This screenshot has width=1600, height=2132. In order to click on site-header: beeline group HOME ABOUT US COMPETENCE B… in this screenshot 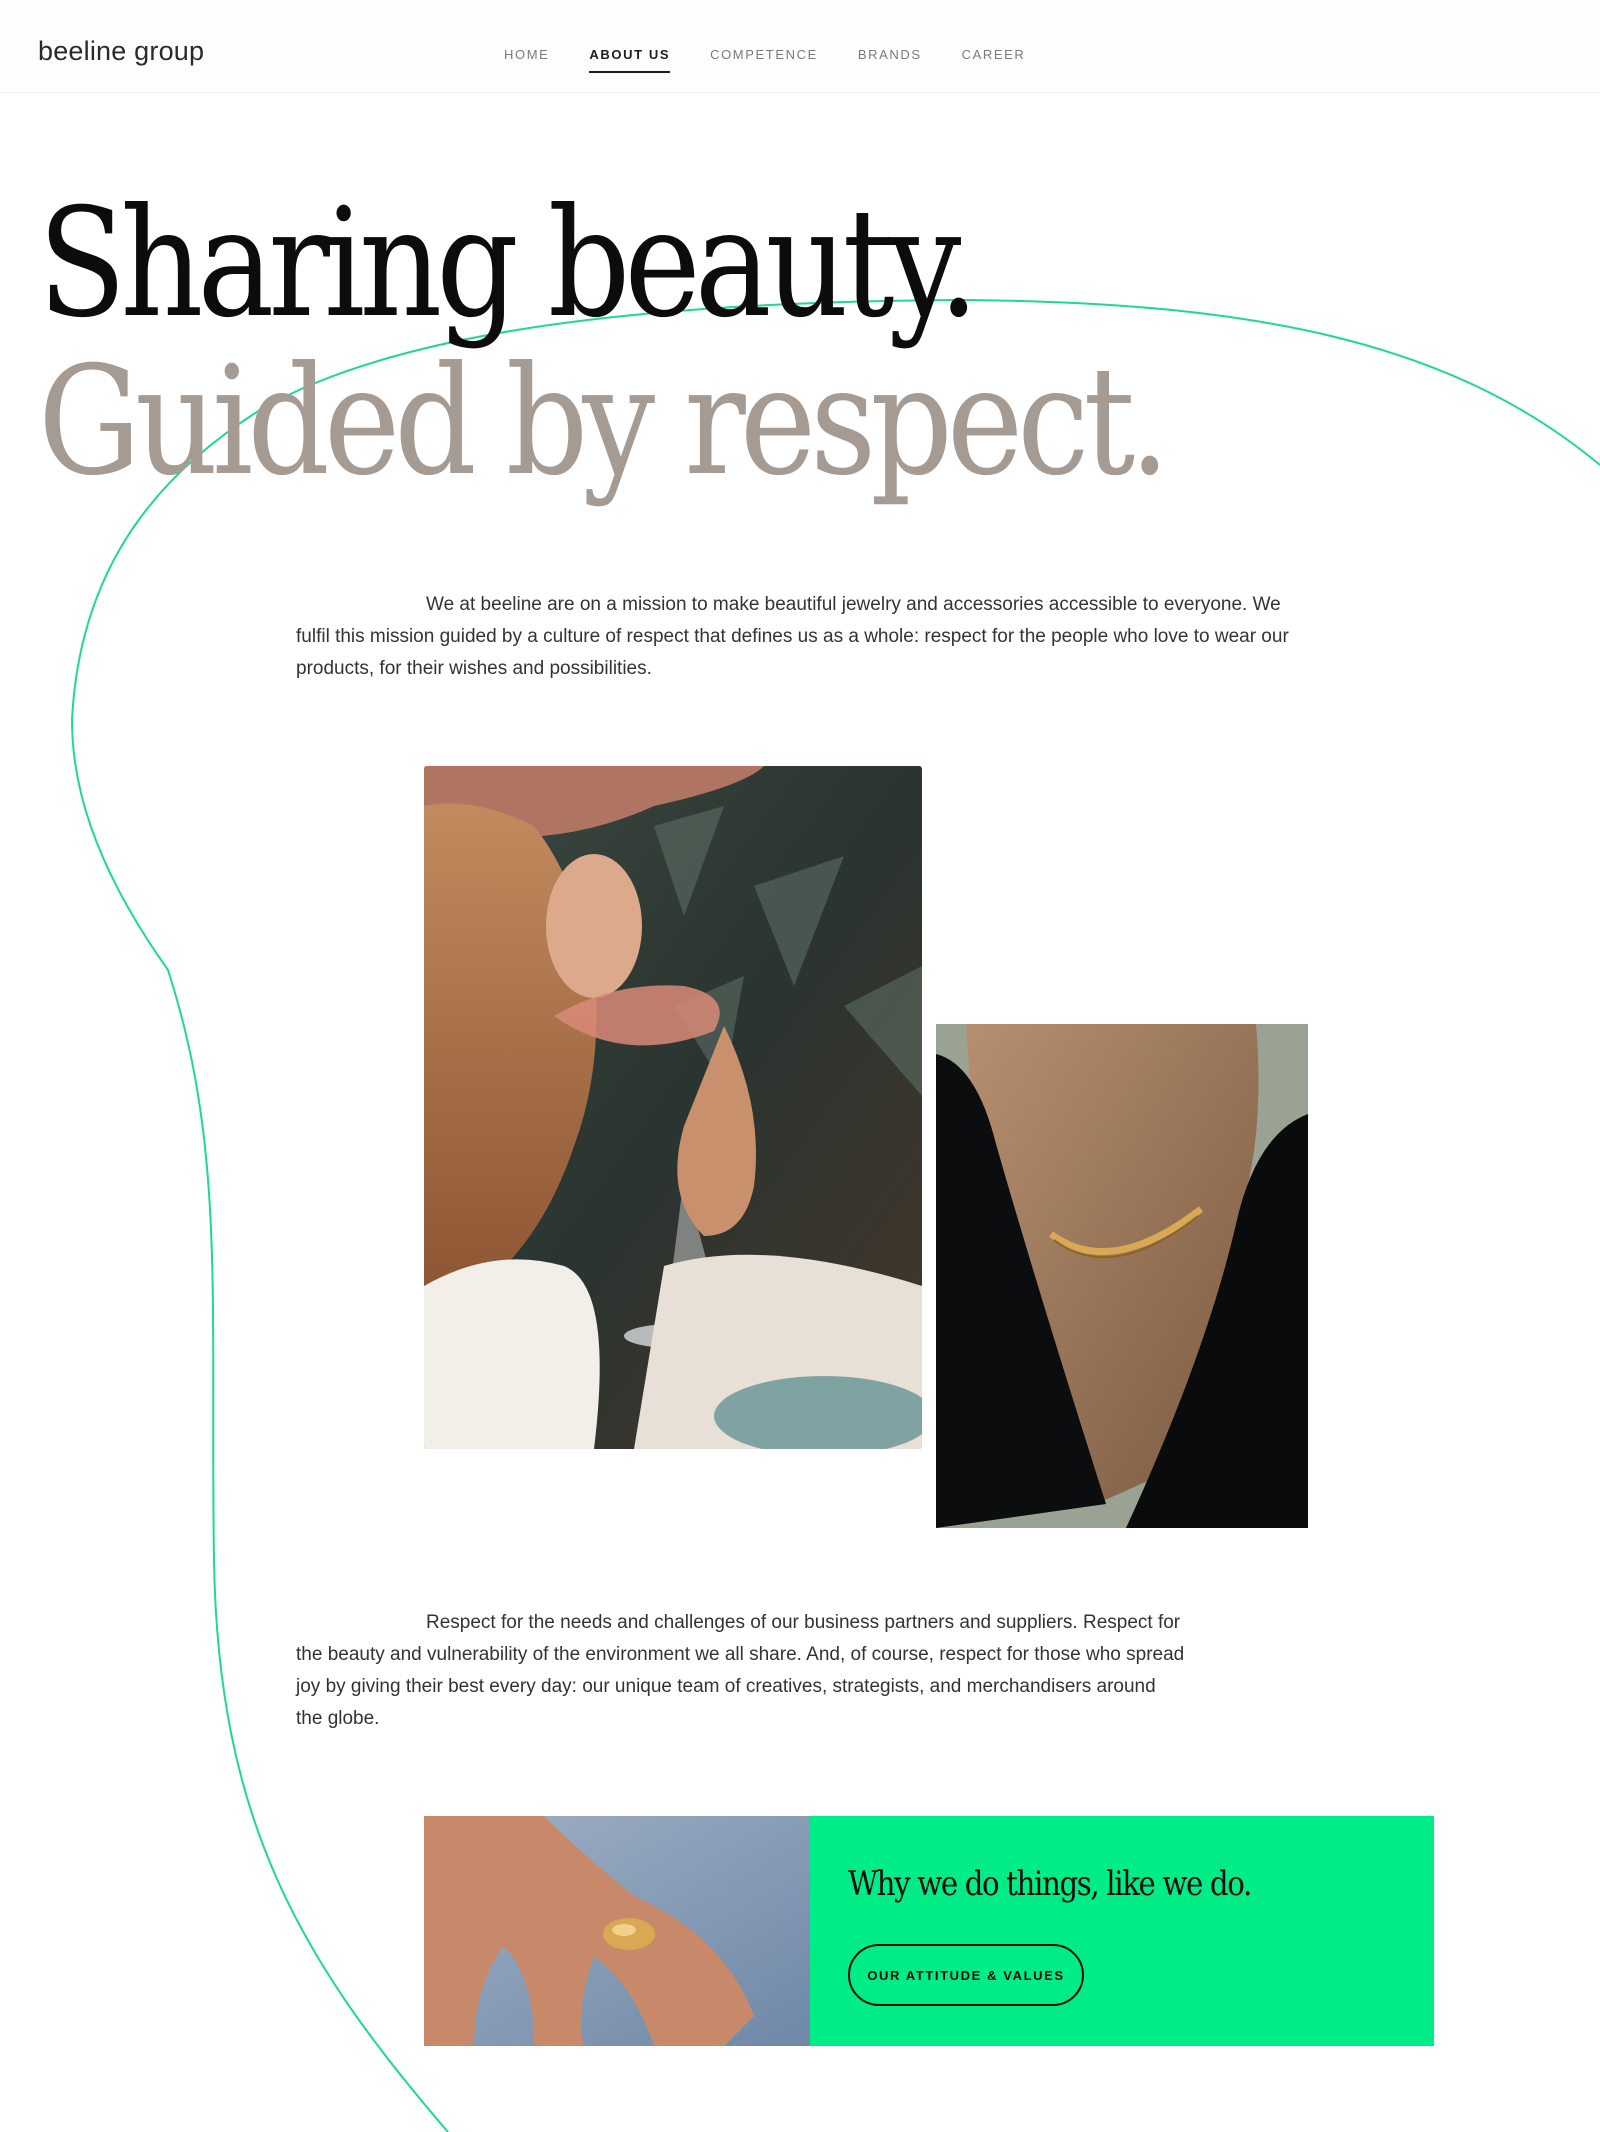, I will do `click(800, 46)`.